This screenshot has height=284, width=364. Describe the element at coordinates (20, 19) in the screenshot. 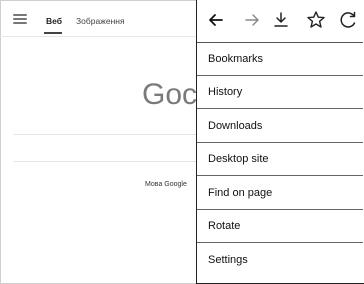

I see `hamburger-menu-icon` at that location.